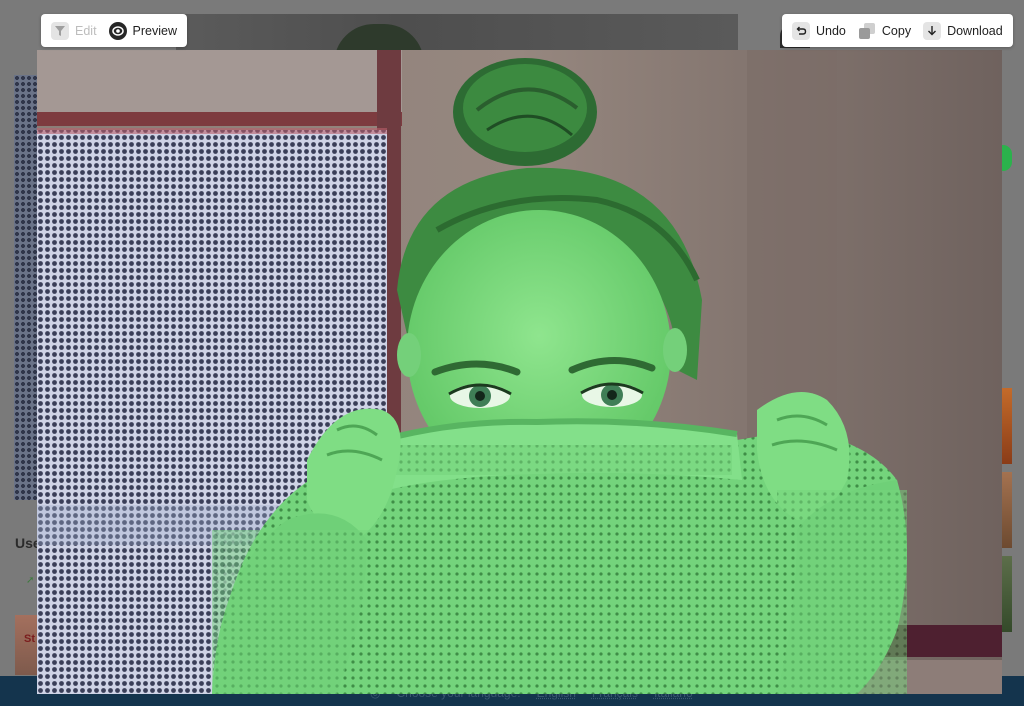  What do you see at coordinates (932, 30) in the screenshot?
I see `download-icon` at bounding box center [932, 30].